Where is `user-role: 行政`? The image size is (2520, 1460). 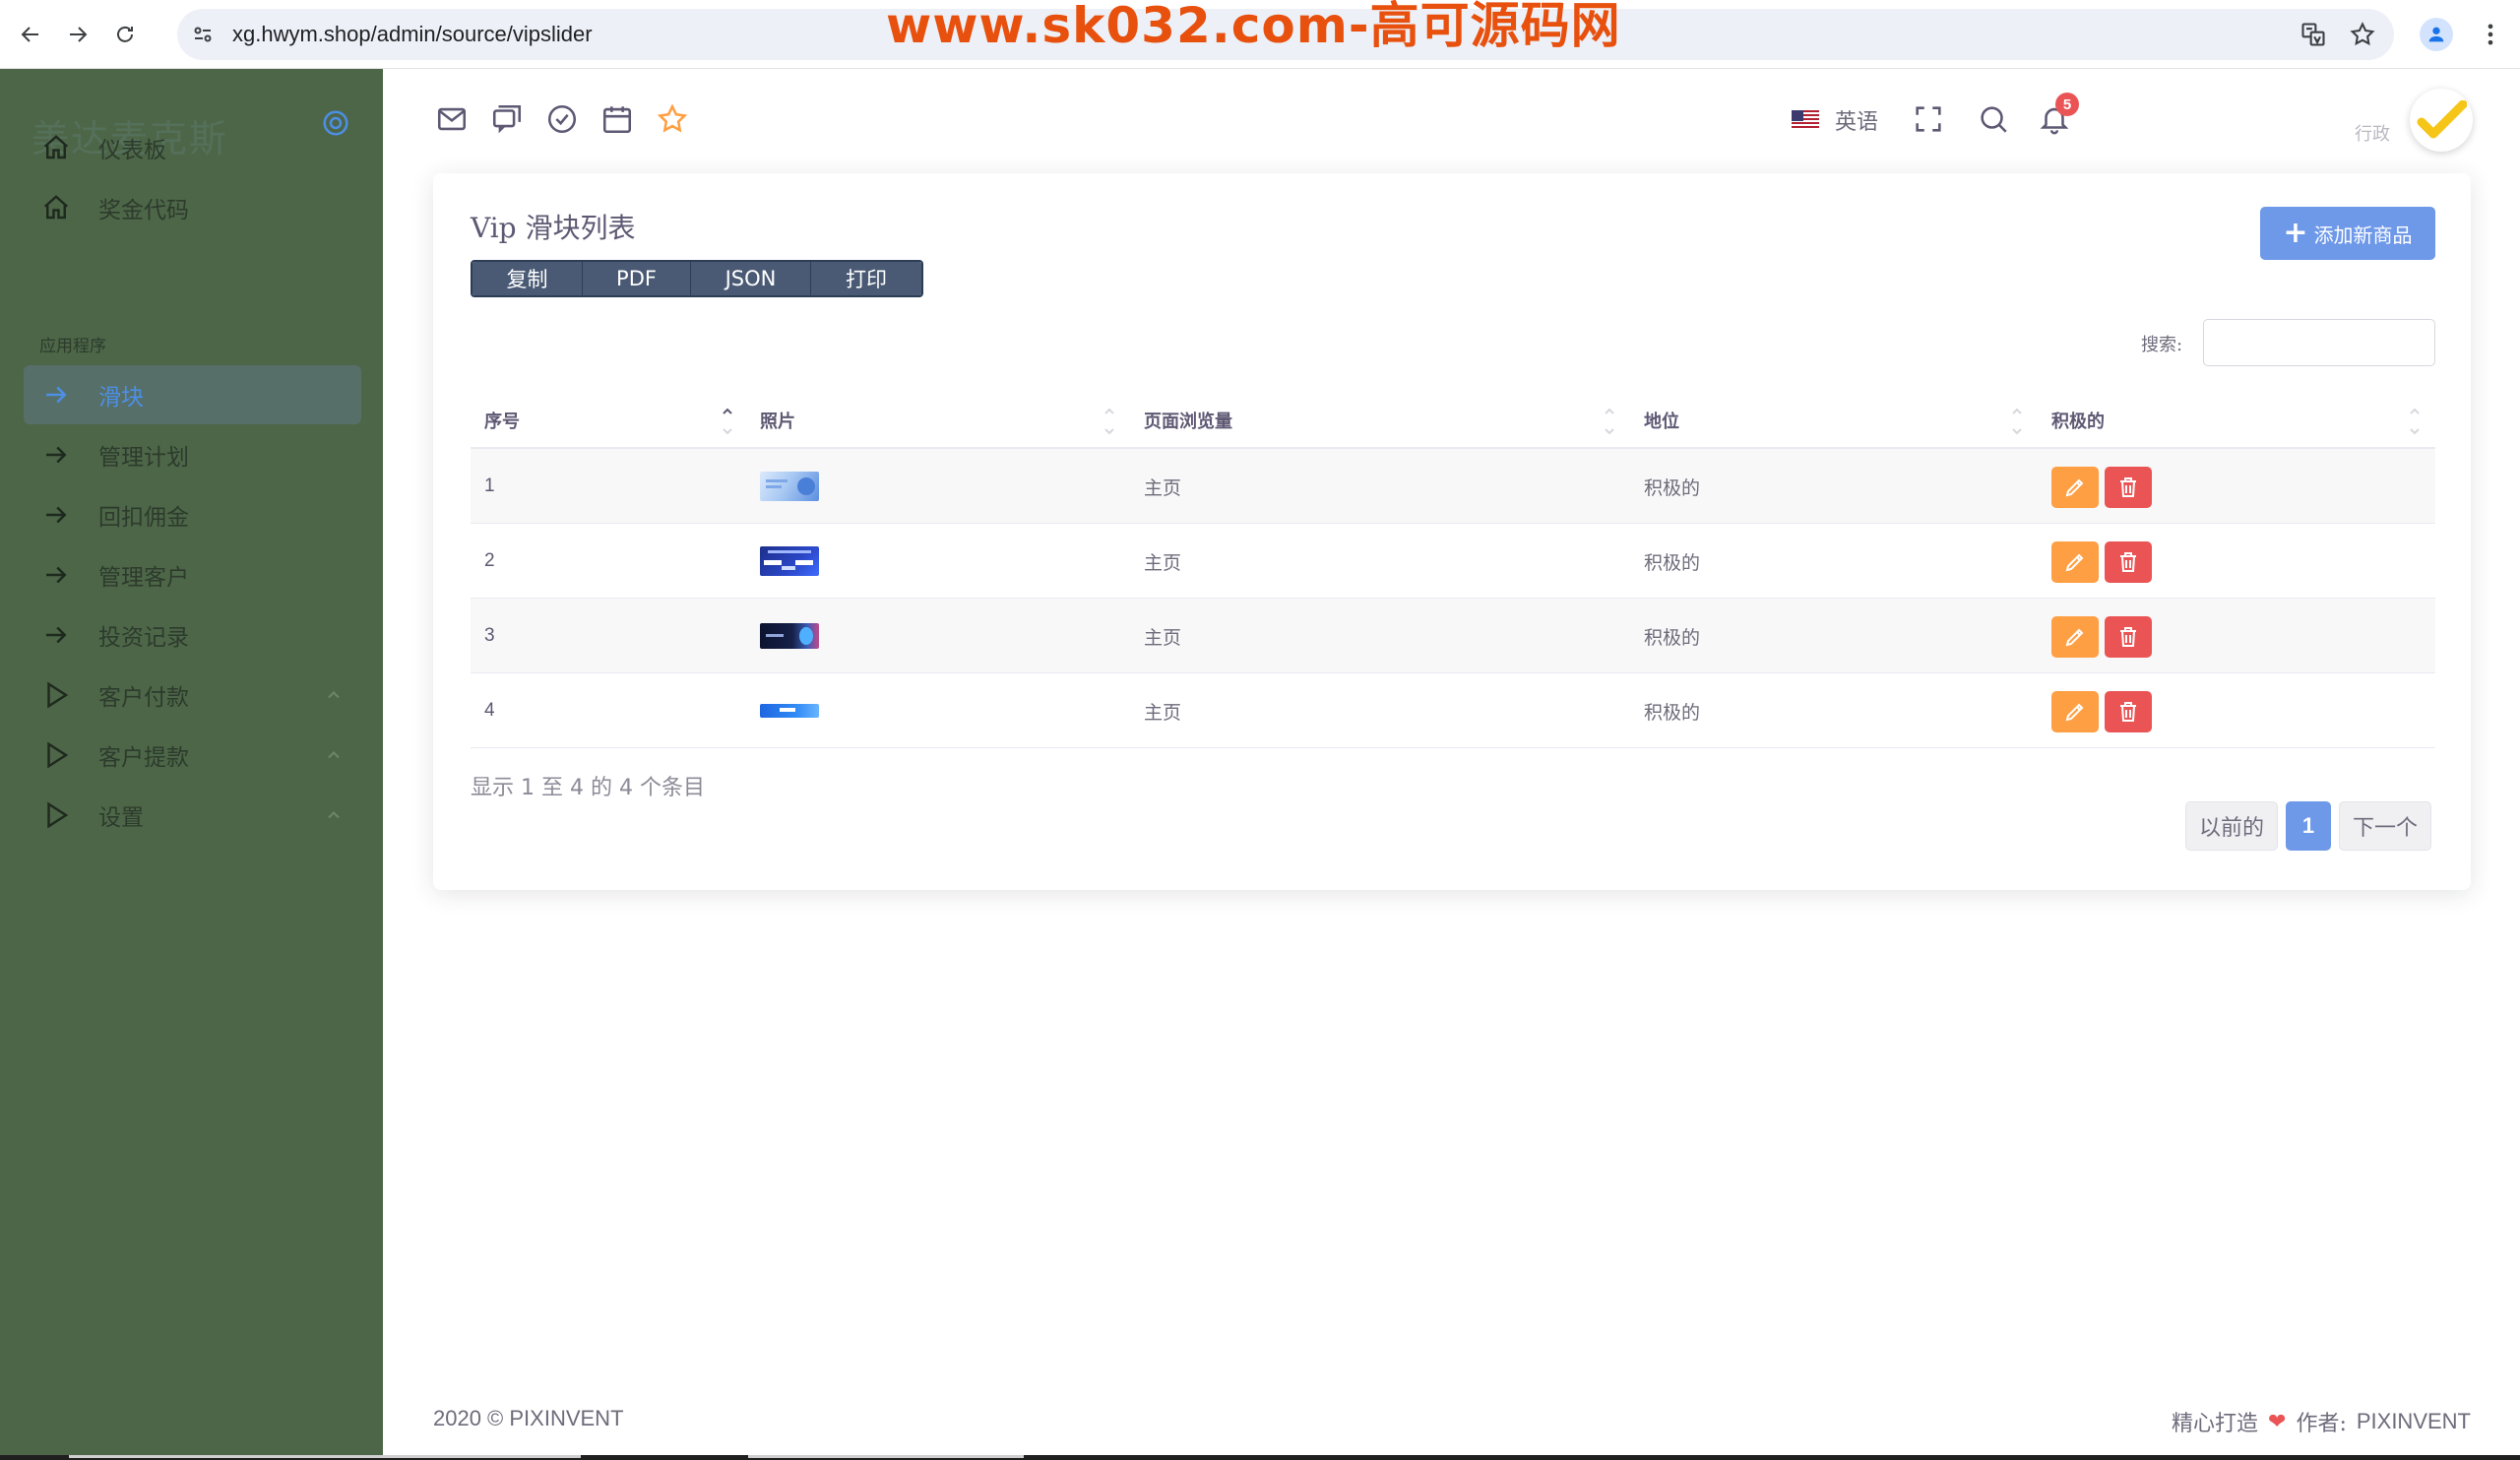 user-role: 行政 is located at coordinates (2372, 134).